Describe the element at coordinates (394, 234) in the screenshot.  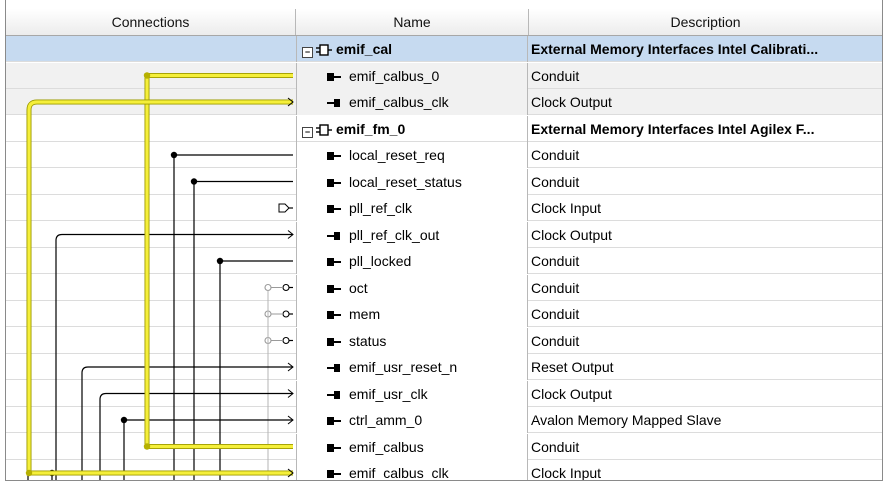
I see `port-name-label: pll_ref_clk_out` at that location.